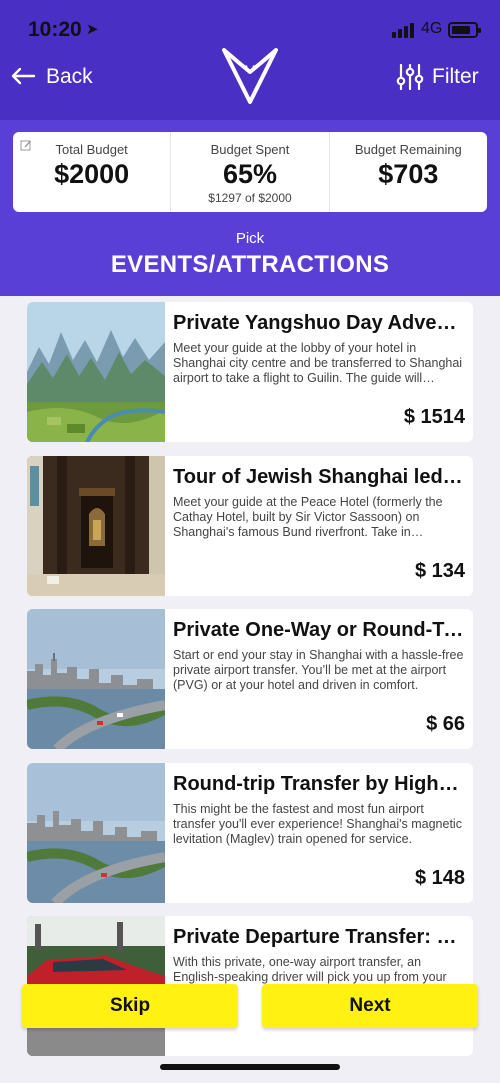  What do you see at coordinates (250, 1067) in the screenshot?
I see `home-indicator` at bounding box center [250, 1067].